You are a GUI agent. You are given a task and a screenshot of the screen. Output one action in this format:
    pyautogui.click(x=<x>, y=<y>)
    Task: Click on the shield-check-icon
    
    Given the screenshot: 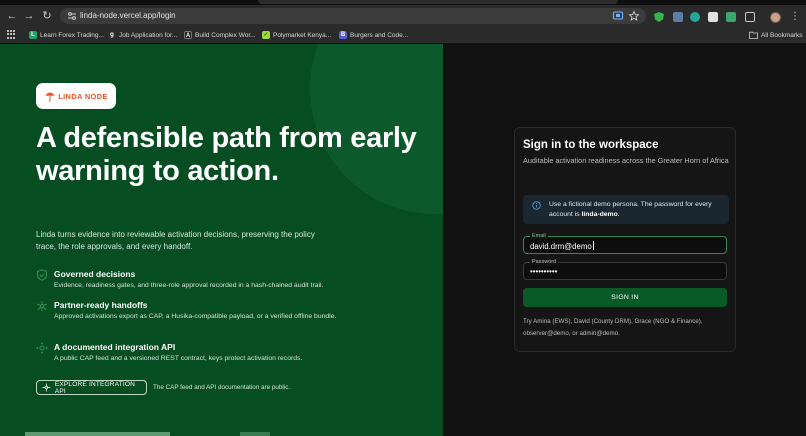 What is the action you would take?
    pyautogui.click(x=42, y=275)
    